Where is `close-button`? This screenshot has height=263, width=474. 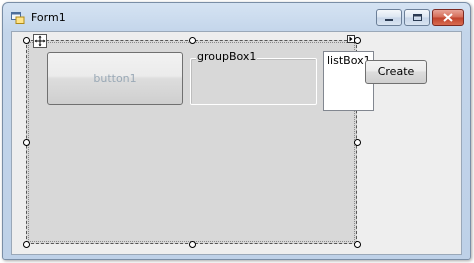
close-button is located at coordinates (448, 17).